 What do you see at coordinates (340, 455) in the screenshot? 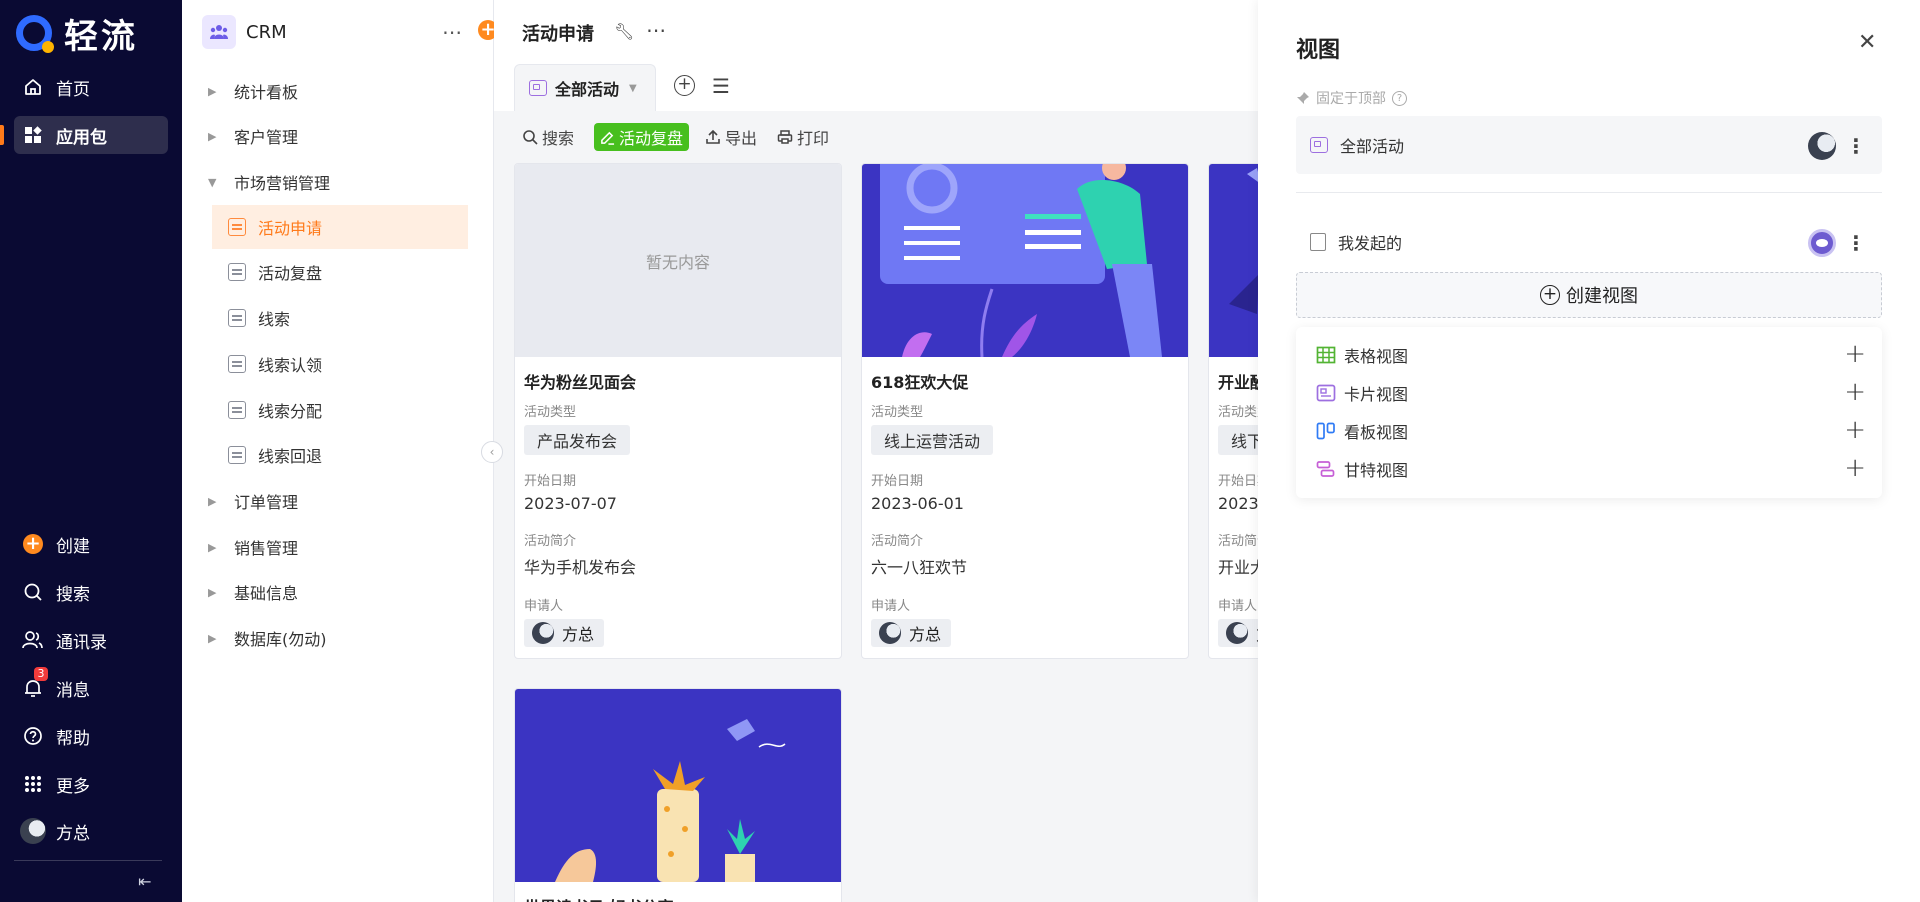
I see `tree-item-lead-return: 线索回退` at bounding box center [340, 455].